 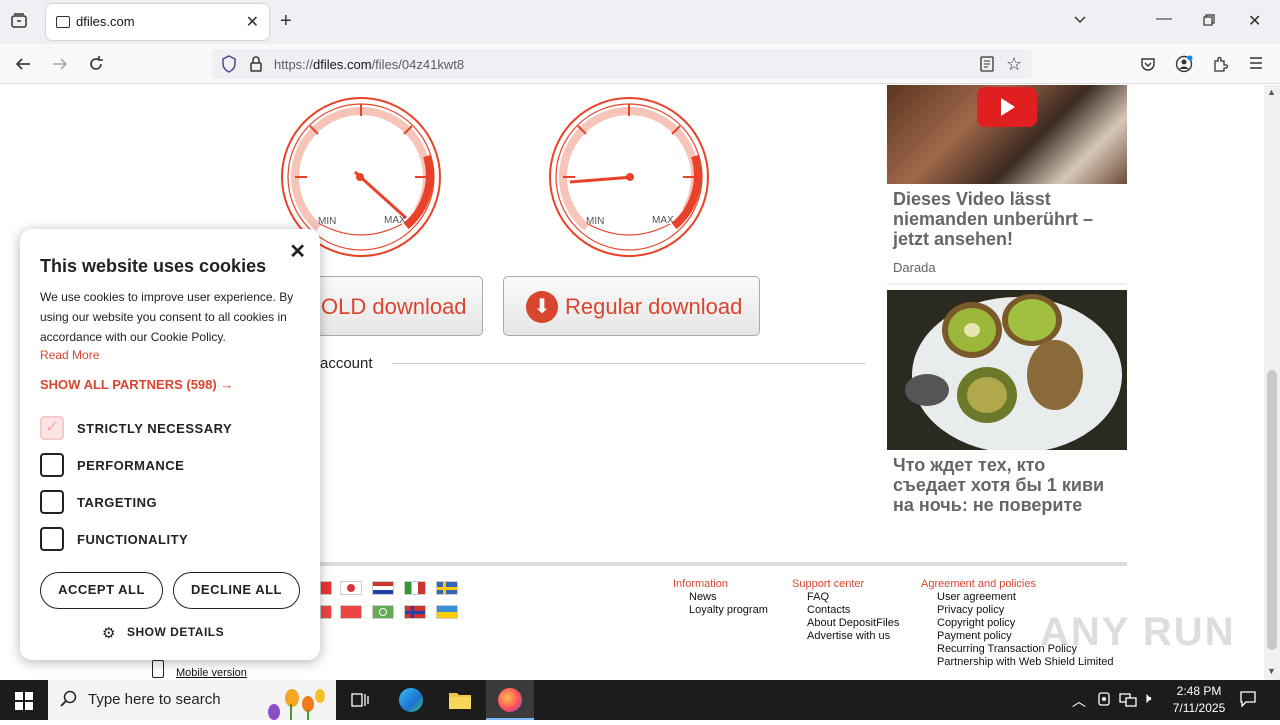 I want to click on url-text: https://dfiles.com/files/04z41kwt8, so click(x=369, y=64).